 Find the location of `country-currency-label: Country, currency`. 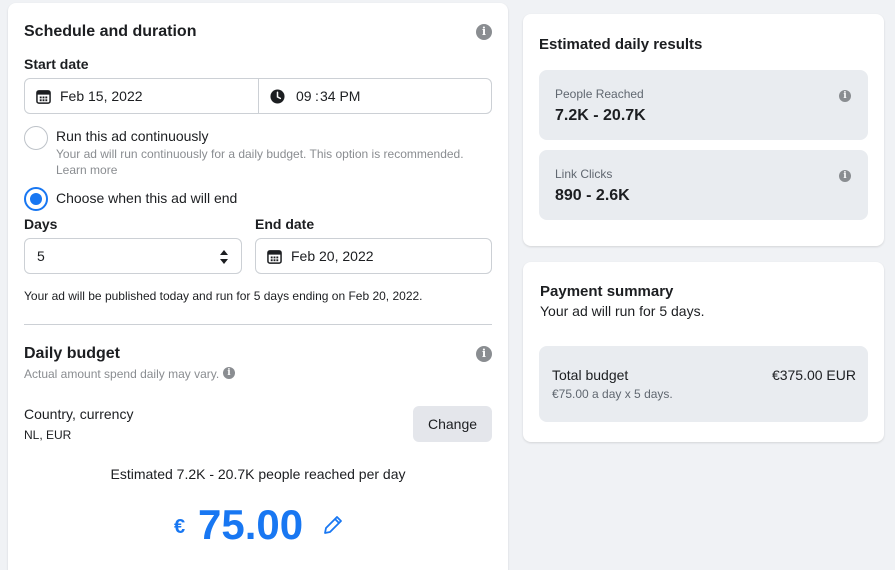

country-currency-label: Country, currency is located at coordinates (79, 414).